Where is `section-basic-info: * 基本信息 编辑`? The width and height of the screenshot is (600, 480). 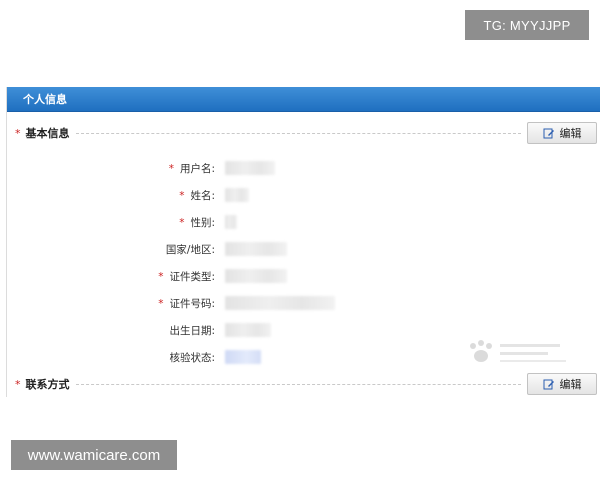 section-basic-info: * 基本信息 编辑 is located at coordinates (303, 133).